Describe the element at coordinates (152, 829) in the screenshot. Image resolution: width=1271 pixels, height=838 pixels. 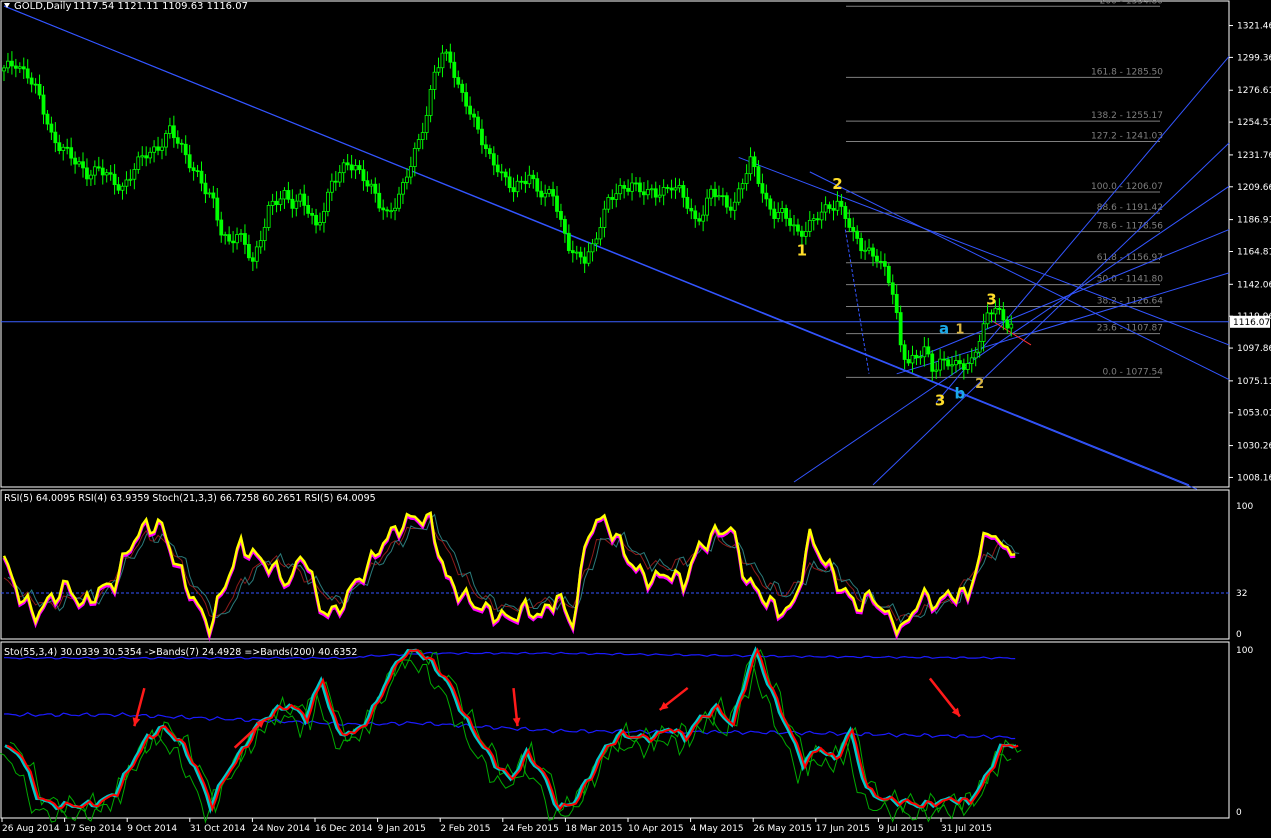
I see `time-tick-label: 9 Oct 2014` at that location.